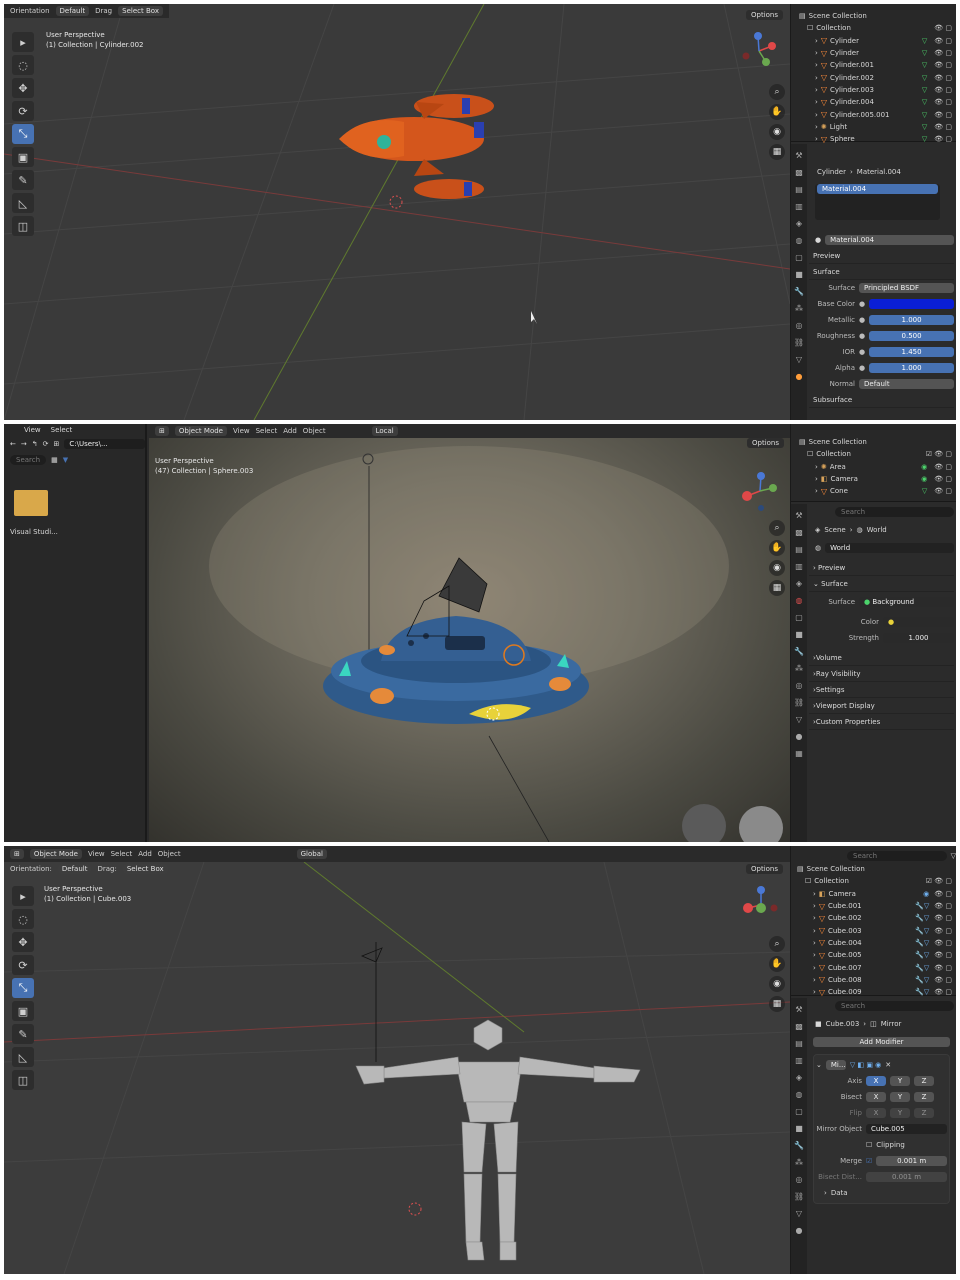 Image resolution: width=960 pixels, height=1280 pixels. I want to click on options-button: Options, so click(766, 443).